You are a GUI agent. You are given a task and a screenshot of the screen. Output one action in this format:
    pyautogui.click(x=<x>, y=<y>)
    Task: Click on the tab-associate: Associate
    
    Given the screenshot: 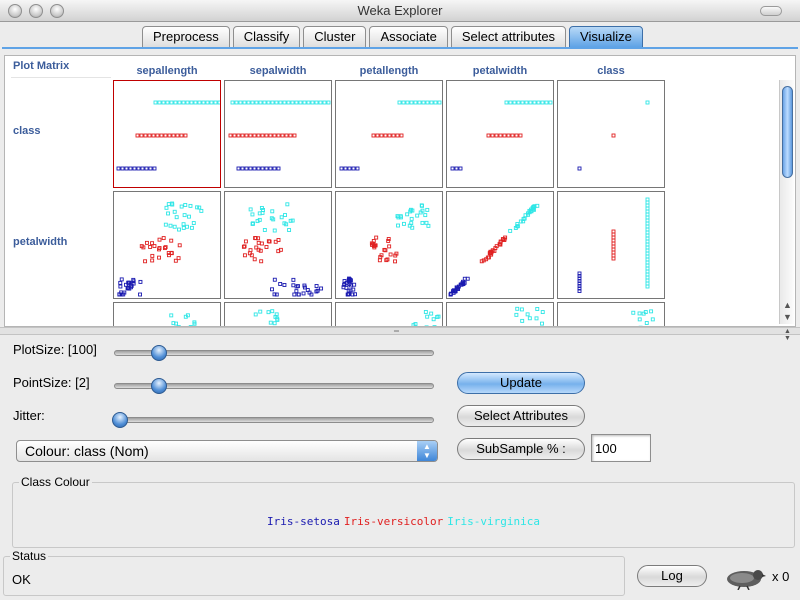 What is the action you would take?
    pyautogui.click(x=408, y=37)
    